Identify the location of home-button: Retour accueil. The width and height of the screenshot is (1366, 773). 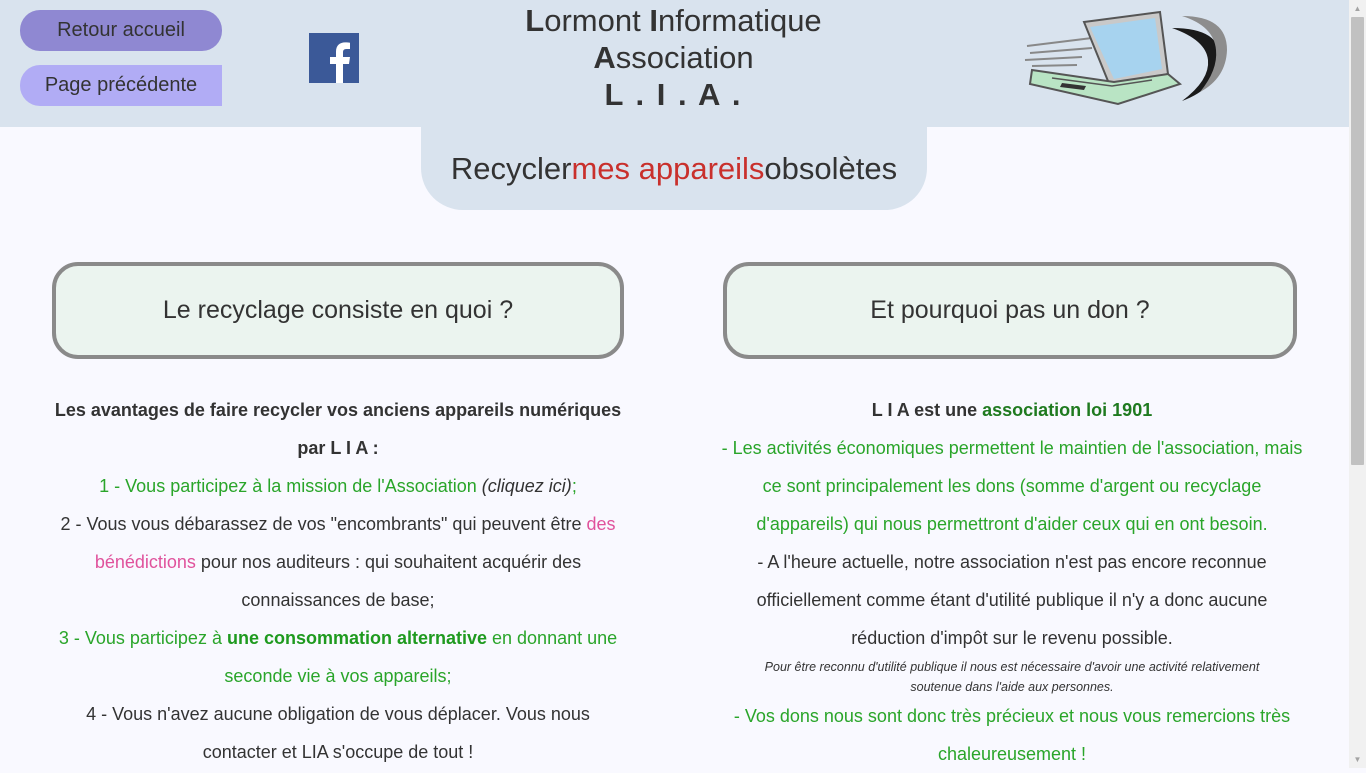
(121, 30).